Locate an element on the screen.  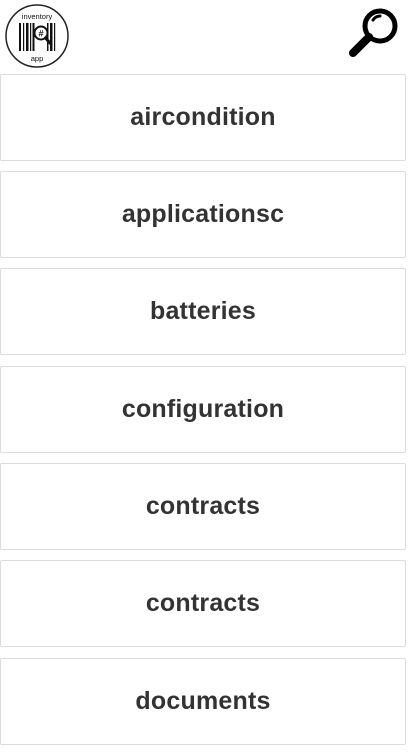
list-item-contracts-2: contracts is located at coordinates (203, 603).